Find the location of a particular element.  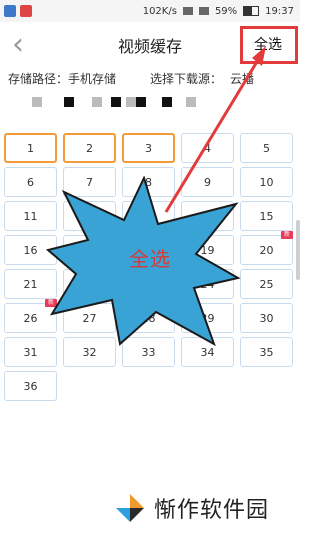

episode-number: 21 is located at coordinates (30, 284).